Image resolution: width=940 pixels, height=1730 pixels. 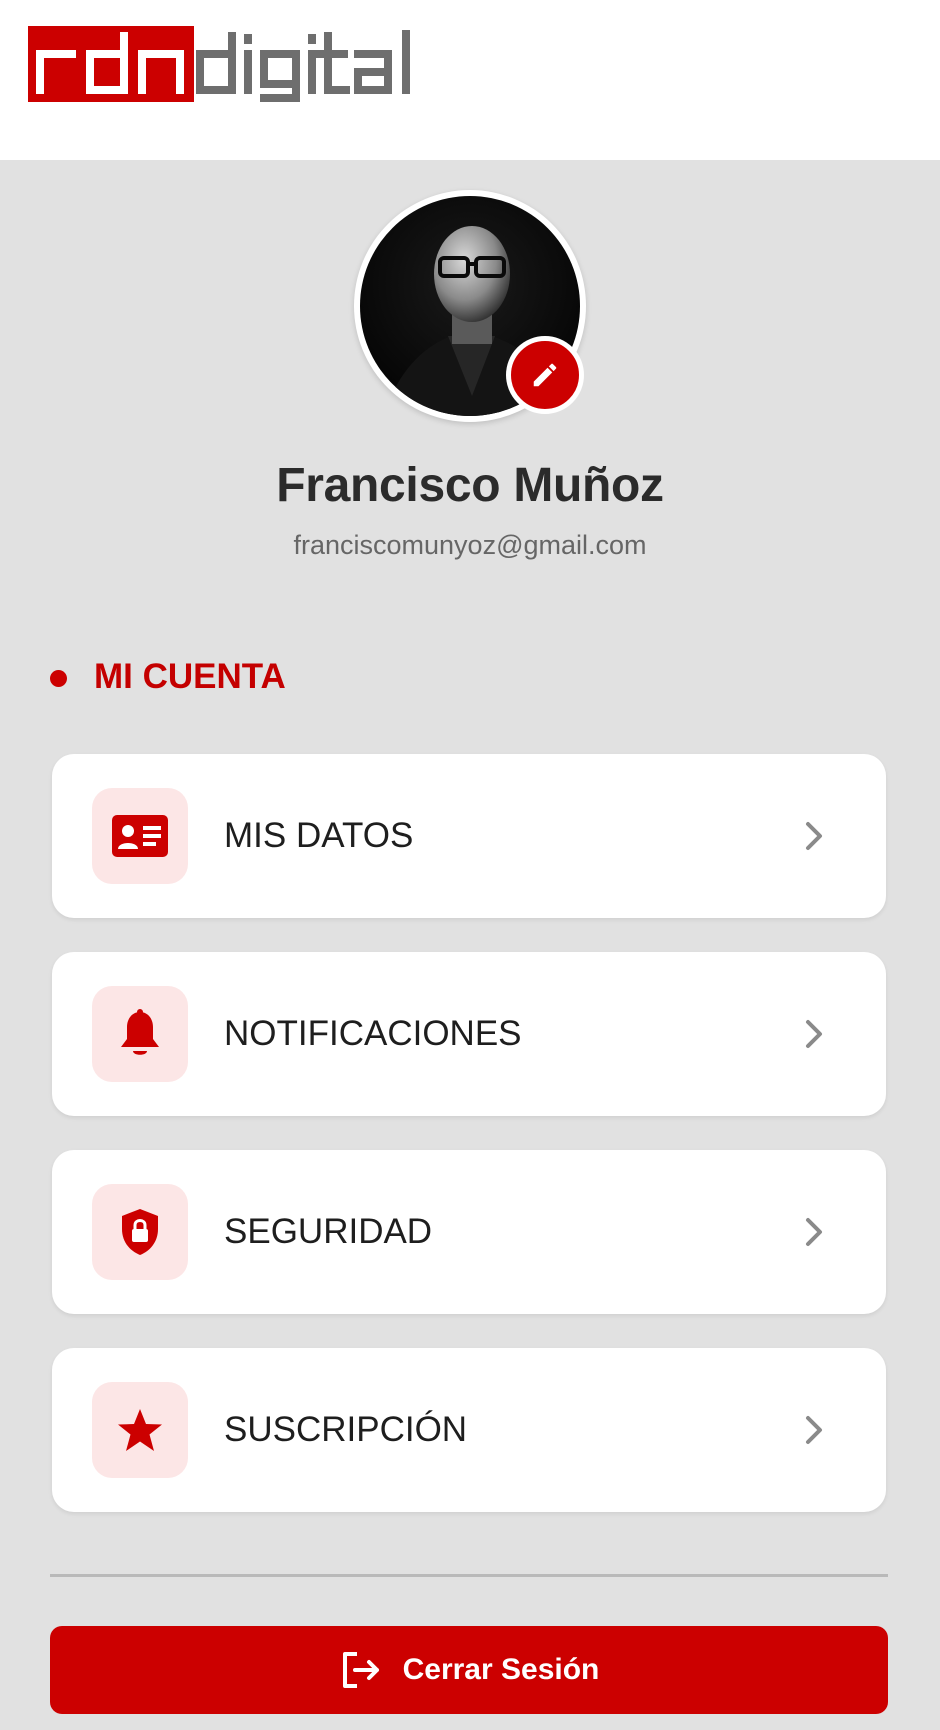 I want to click on menu-item-notificaciones: NOTIFICACIONES, so click(x=469, y=1034).